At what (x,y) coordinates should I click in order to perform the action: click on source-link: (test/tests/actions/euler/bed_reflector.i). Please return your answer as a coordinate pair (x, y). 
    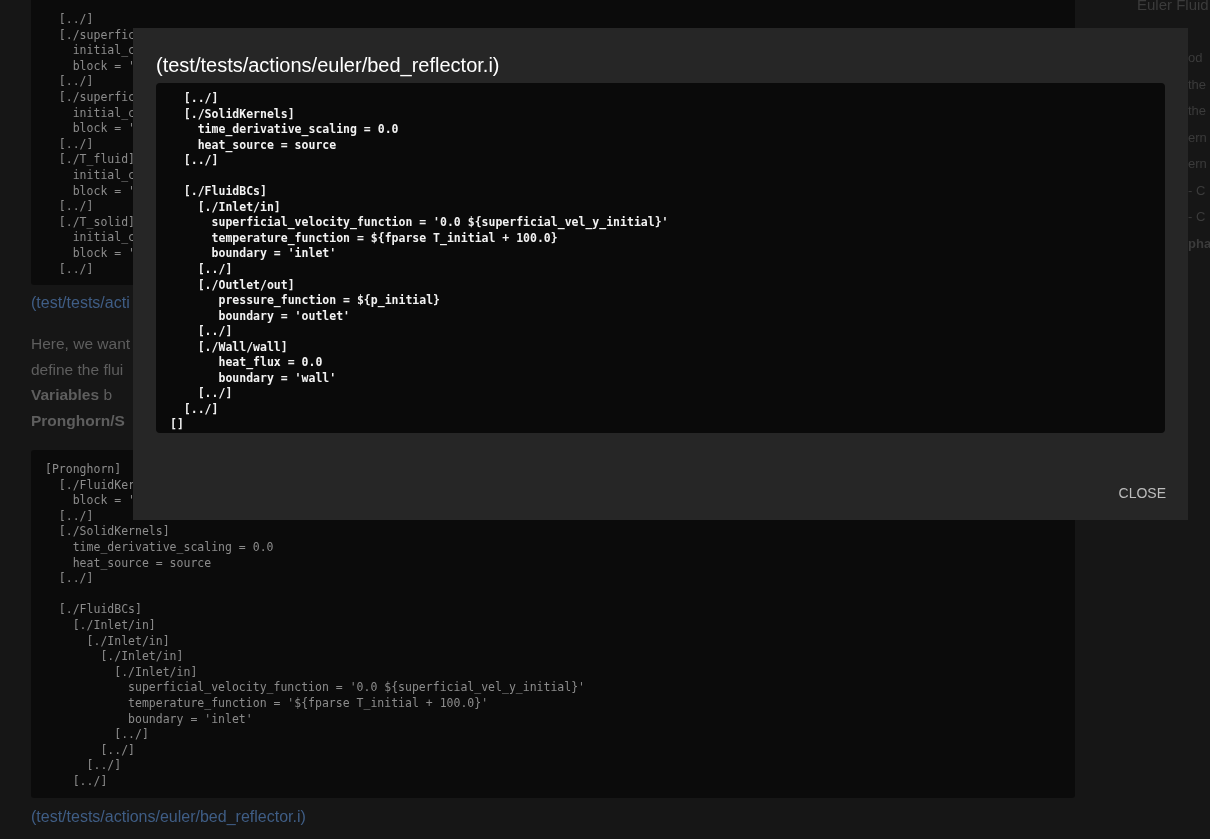
    Looking at the image, I should click on (168, 817).